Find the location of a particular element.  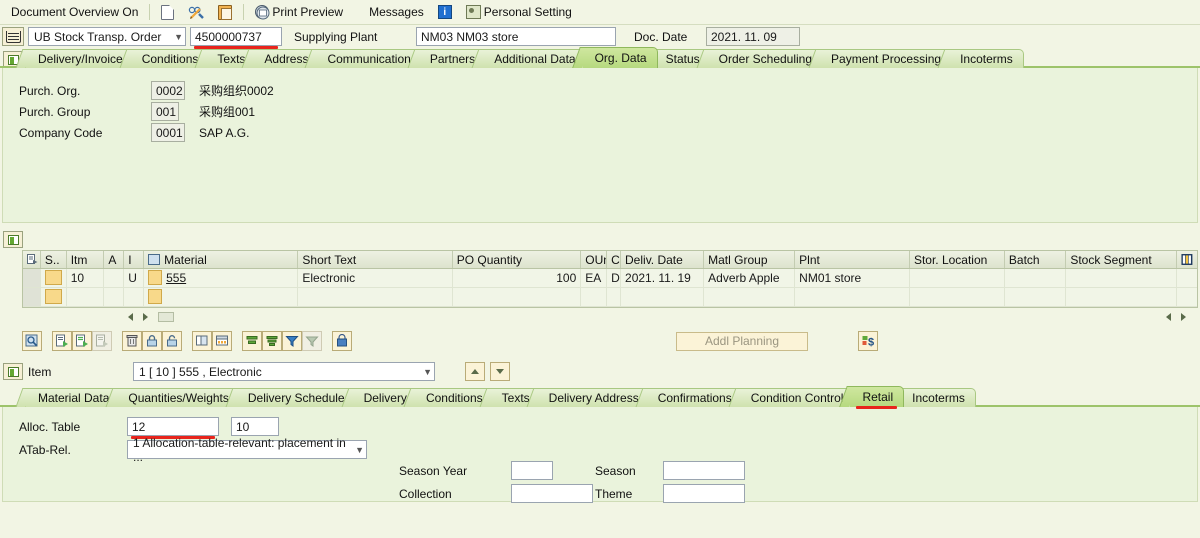

print-preview-button: Print Preview is located at coordinates (299, 12).